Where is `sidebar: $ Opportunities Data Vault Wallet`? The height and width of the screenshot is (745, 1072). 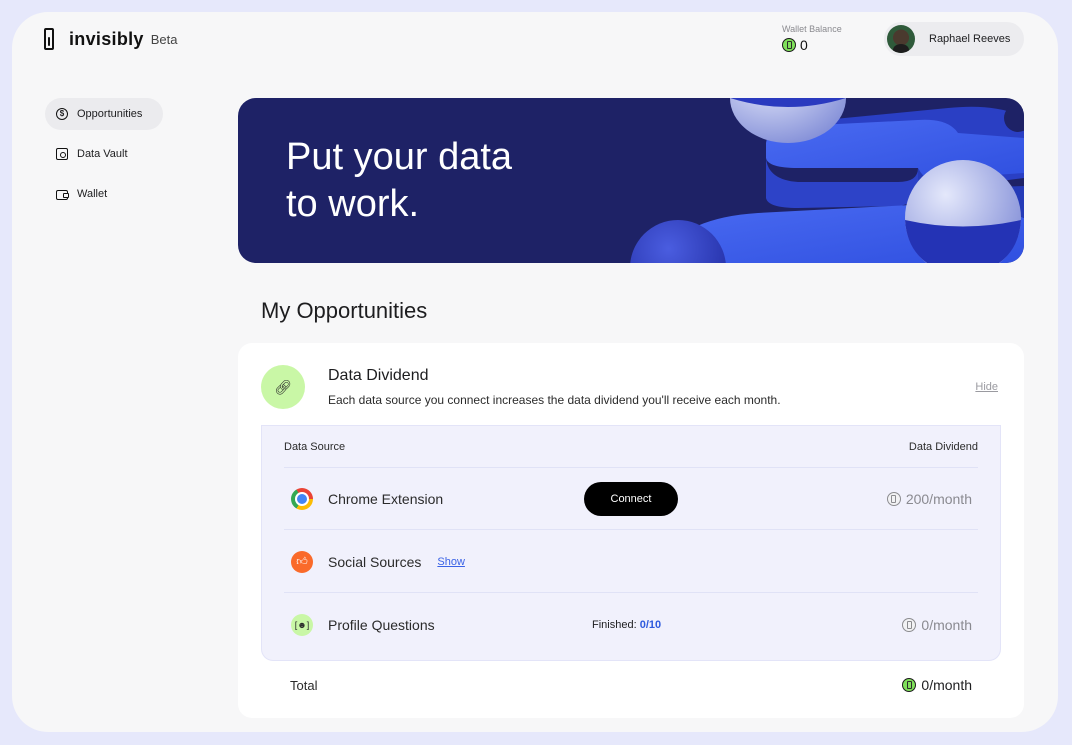 sidebar: $ Opportunities Data Vault Wallet is located at coordinates (104, 158).